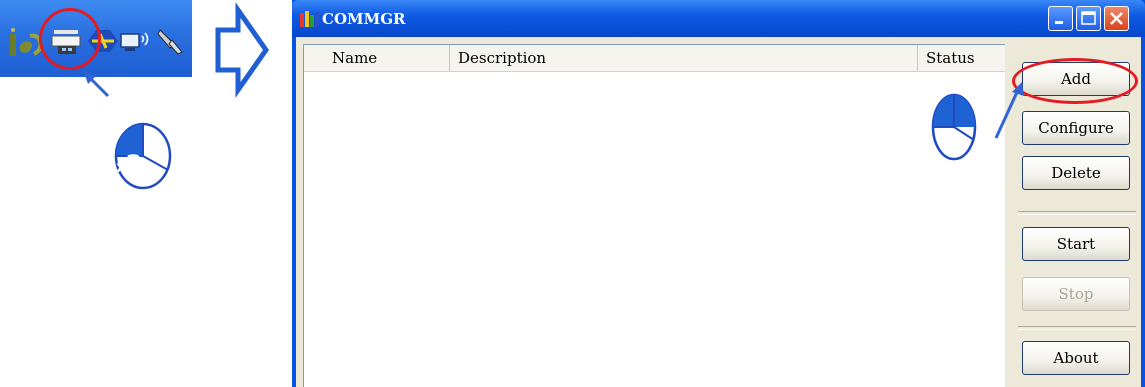 The image size is (1145, 387). I want to click on close-icon, so click(1116, 18).